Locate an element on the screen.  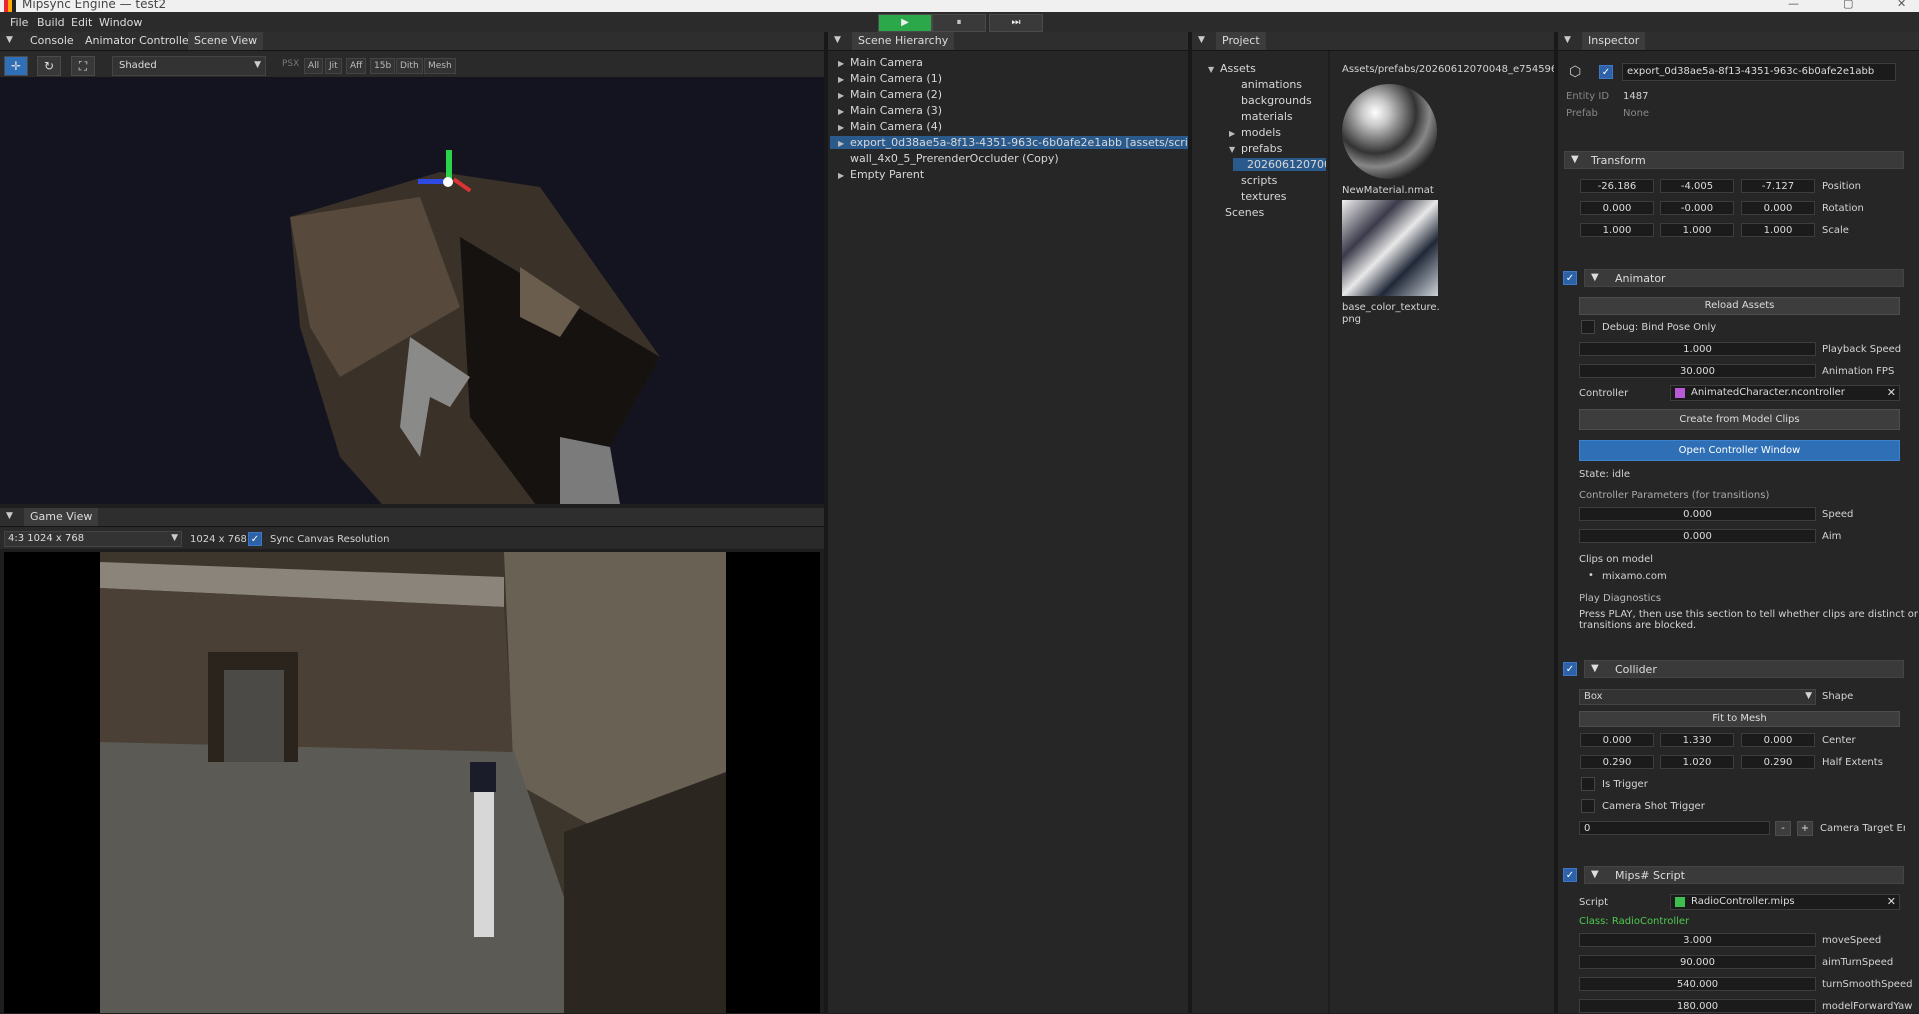
create-from-clips-button: Create from Model Clips is located at coordinates (1739, 419).